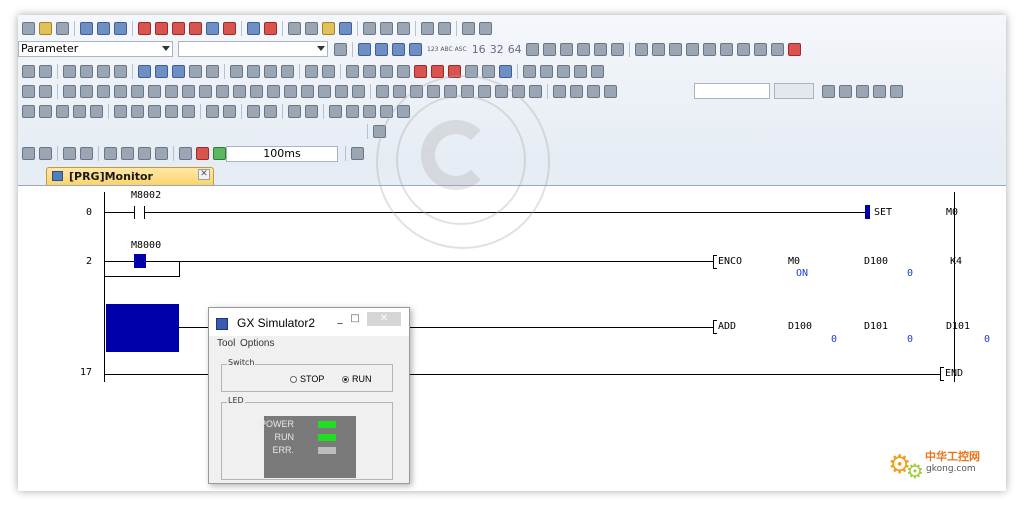 Image resolution: width=1024 pixels, height=506 pixels. Describe the element at coordinates (488, 71) in the screenshot. I see `monitor-restart-icon` at that location.